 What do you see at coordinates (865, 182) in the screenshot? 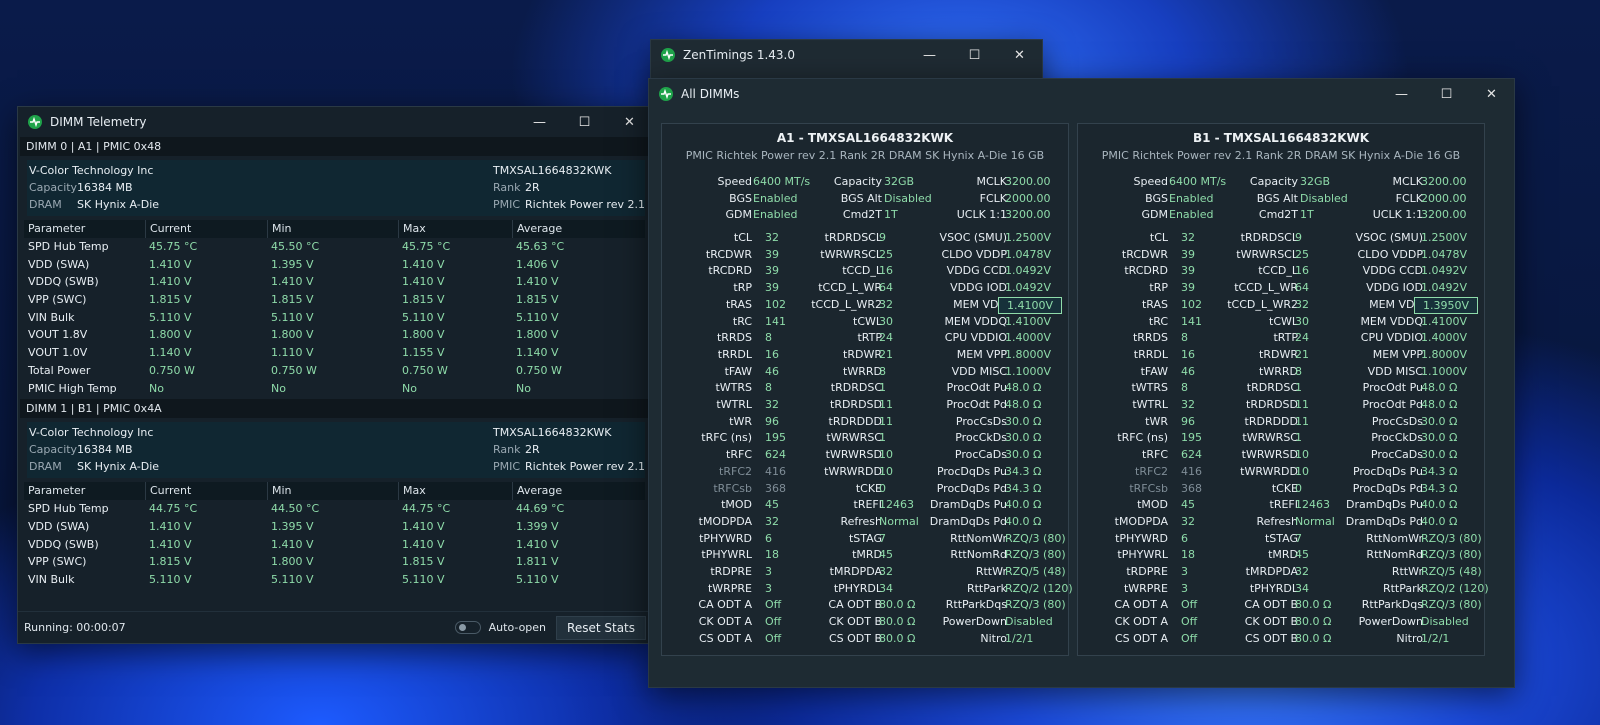
I see `timing-row: Speed 6400 MT/s Capacity 32GB MCLK 3200.00` at bounding box center [865, 182].